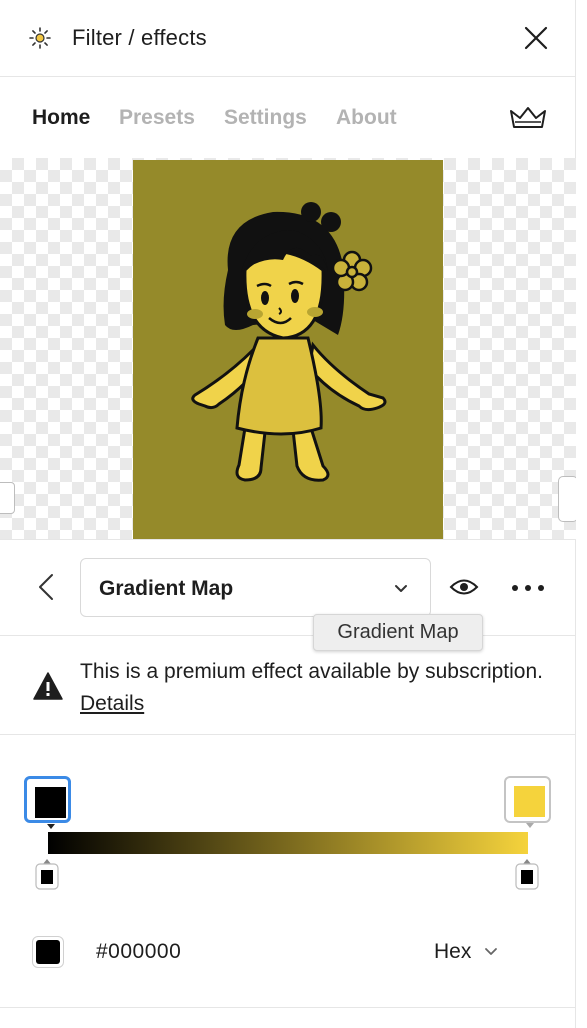 The image size is (587, 1028). I want to click on tab-bar: Home Presets Settings About, so click(288, 118).